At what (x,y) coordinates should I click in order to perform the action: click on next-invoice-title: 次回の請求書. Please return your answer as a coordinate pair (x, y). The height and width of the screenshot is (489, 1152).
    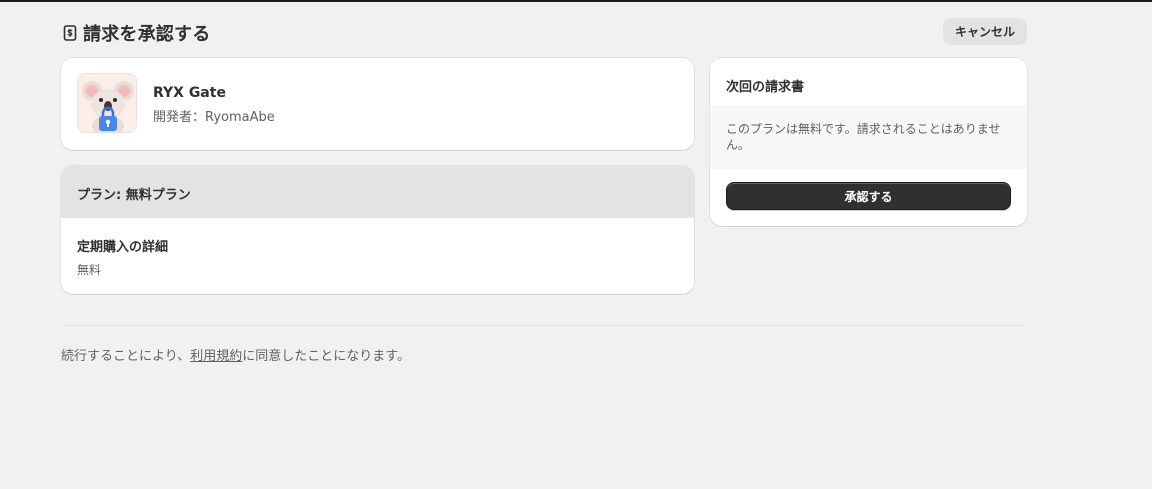
    Looking at the image, I should click on (765, 87).